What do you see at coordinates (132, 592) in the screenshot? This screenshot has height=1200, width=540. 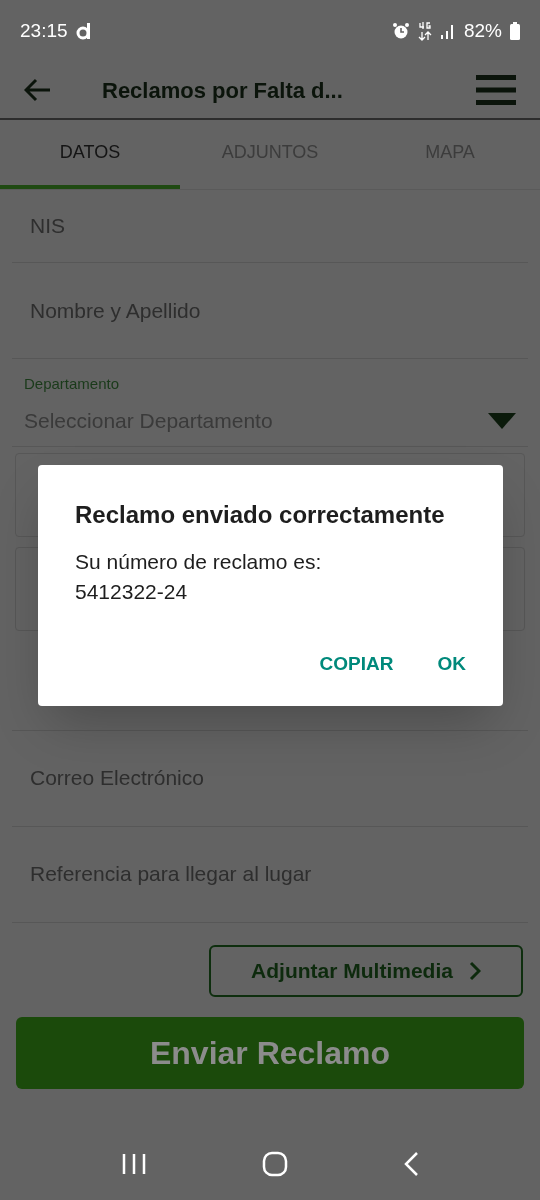 I see `claim-number: 5412322-24` at bounding box center [132, 592].